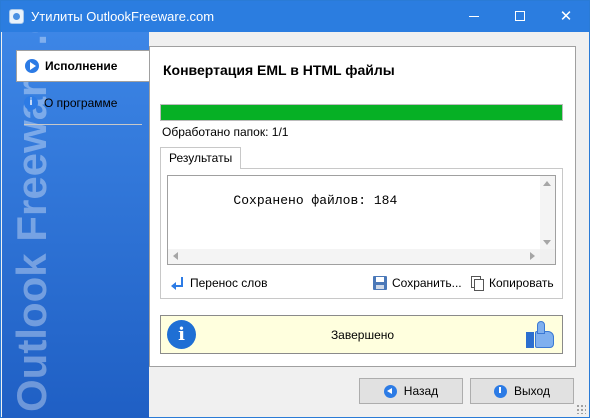 The width and height of the screenshot is (590, 418). I want to click on sidebar-item-about: О программе, so click(82, 103).